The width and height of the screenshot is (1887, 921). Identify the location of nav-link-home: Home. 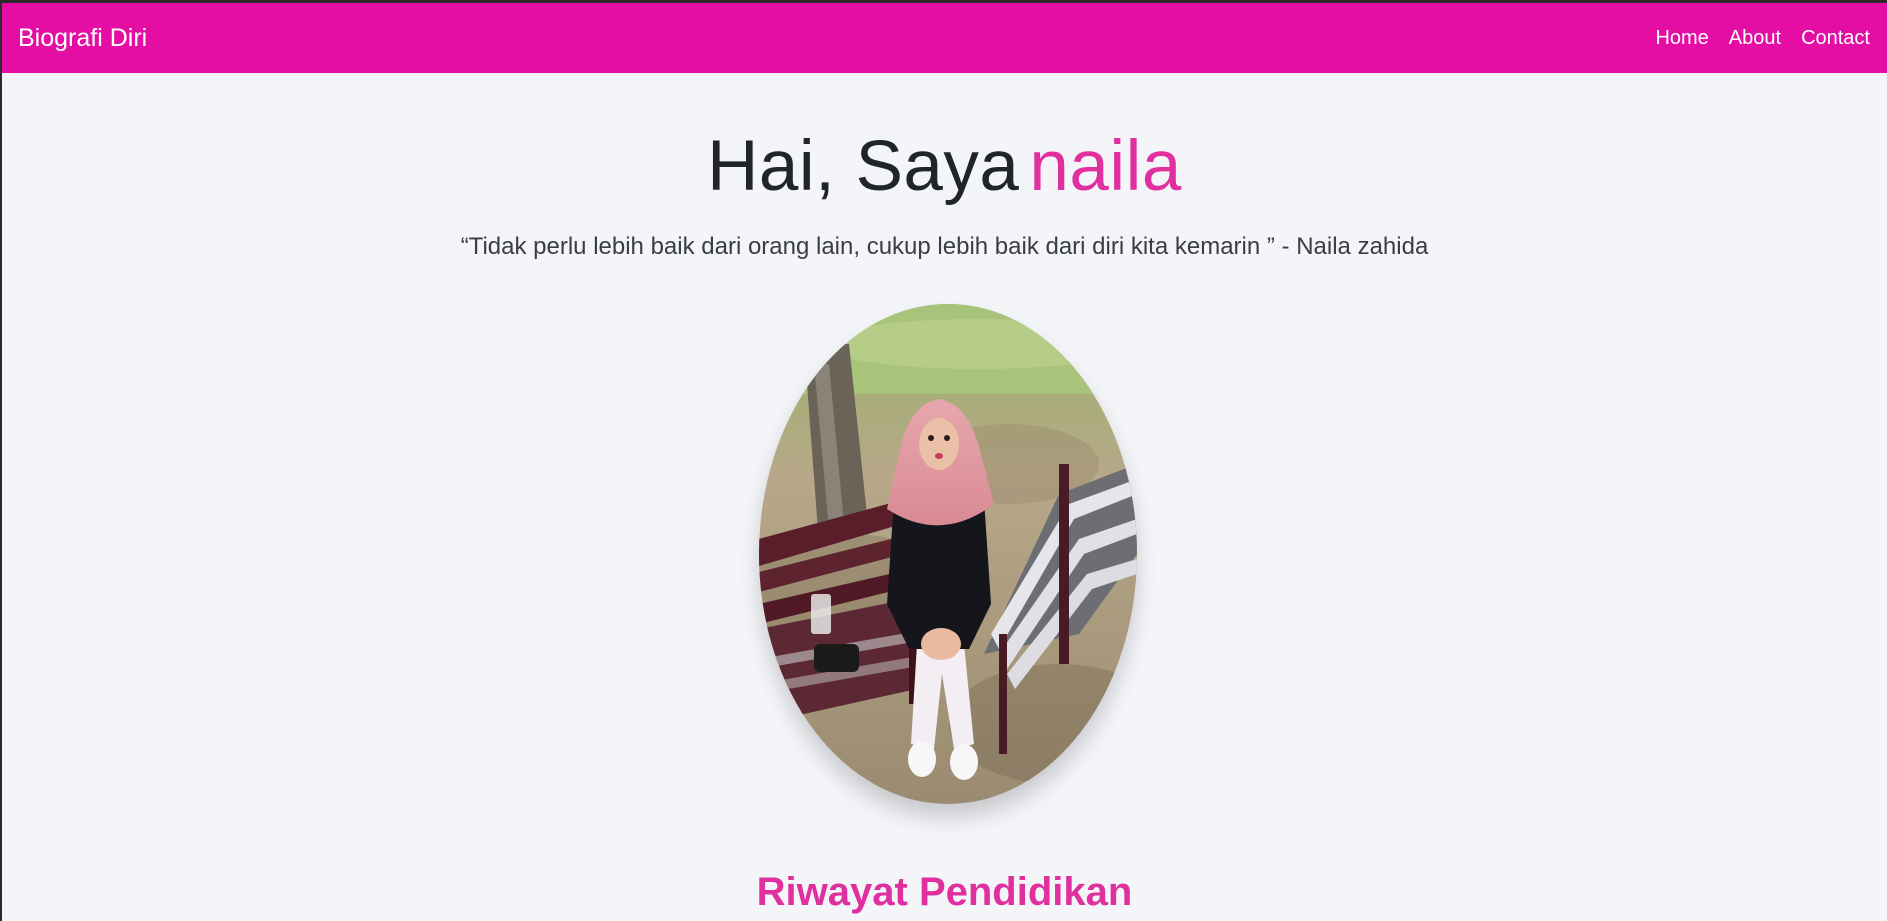
(1681, 38).